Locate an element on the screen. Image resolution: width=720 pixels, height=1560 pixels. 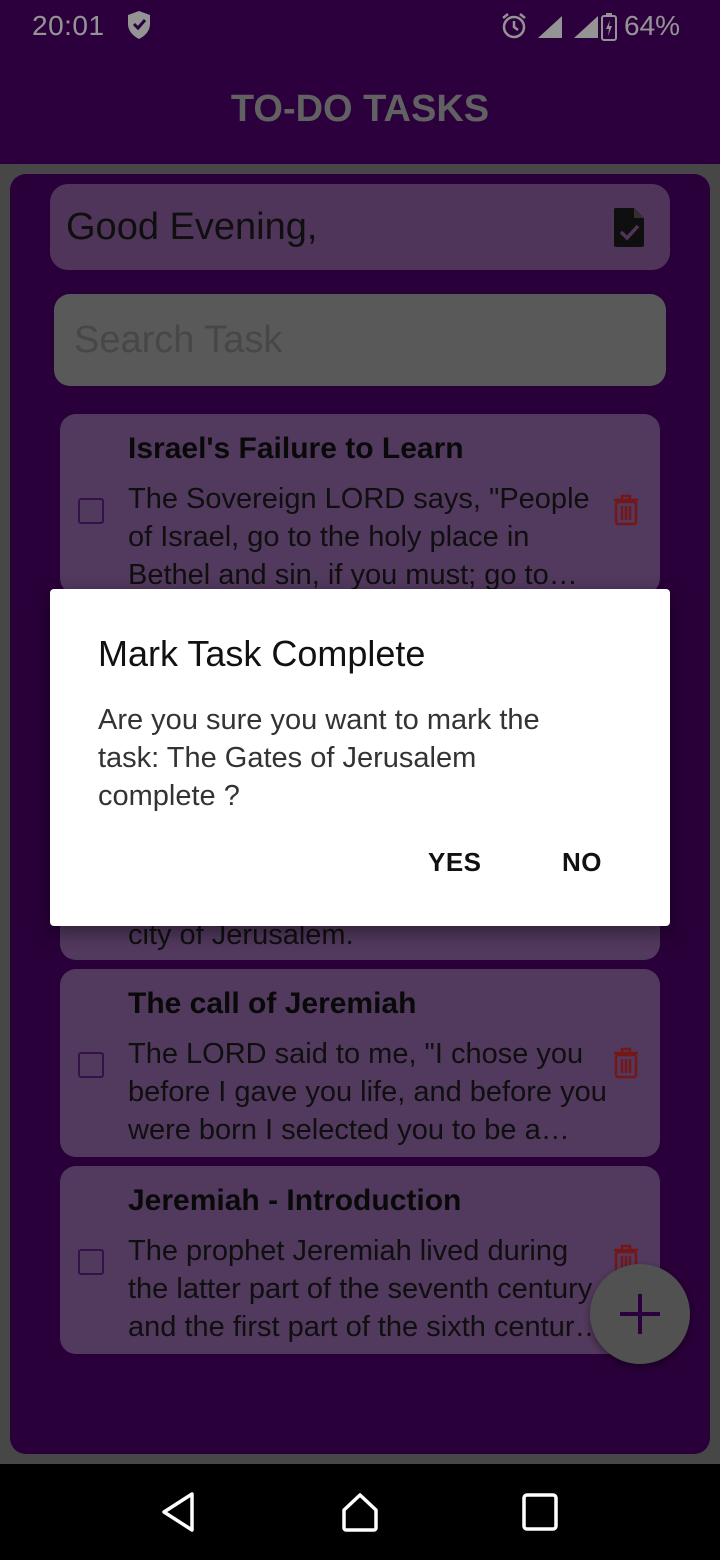
no-button: NO is located at coordinates (582, 862).